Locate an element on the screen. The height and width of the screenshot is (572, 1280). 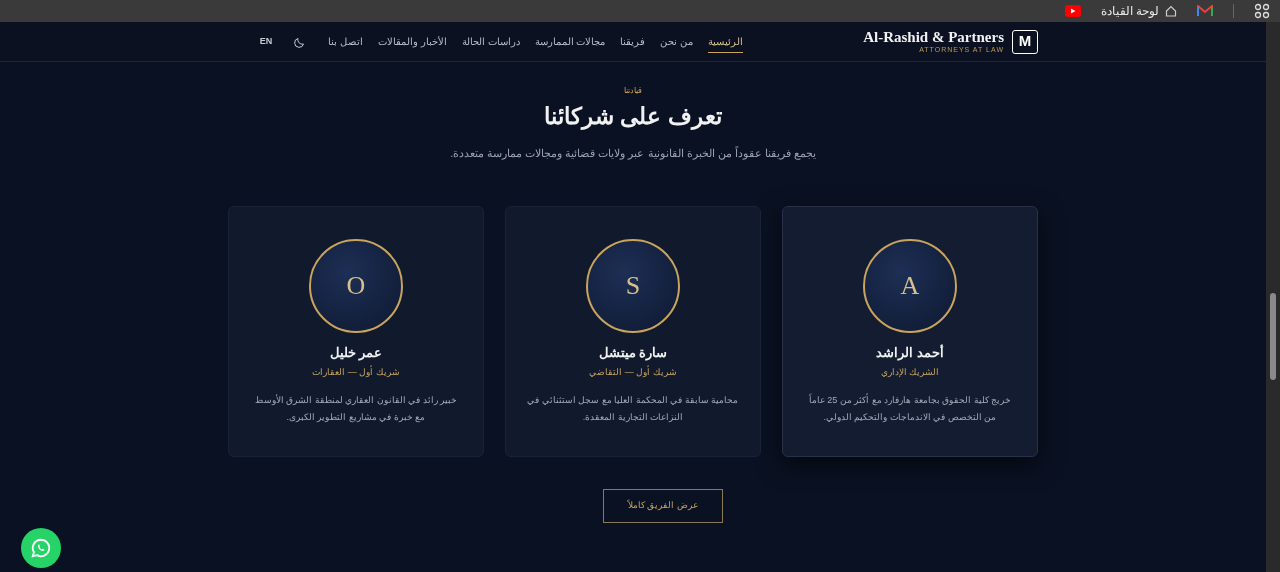
avatar-initial: O is located at coordinates (356, 285).